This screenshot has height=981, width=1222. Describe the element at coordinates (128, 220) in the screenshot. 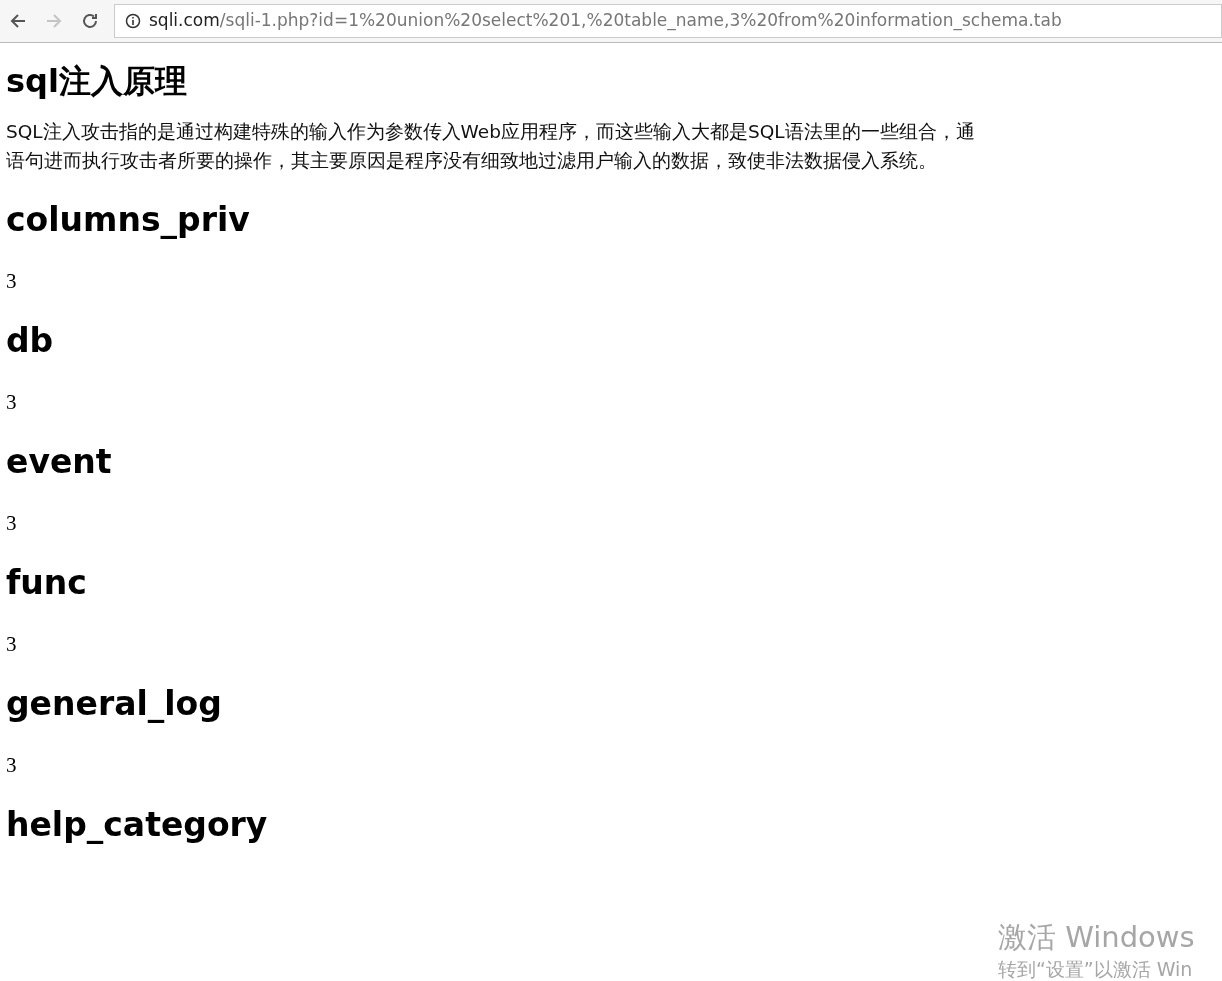

I see `table-name-heading: columns_priv` at that location.